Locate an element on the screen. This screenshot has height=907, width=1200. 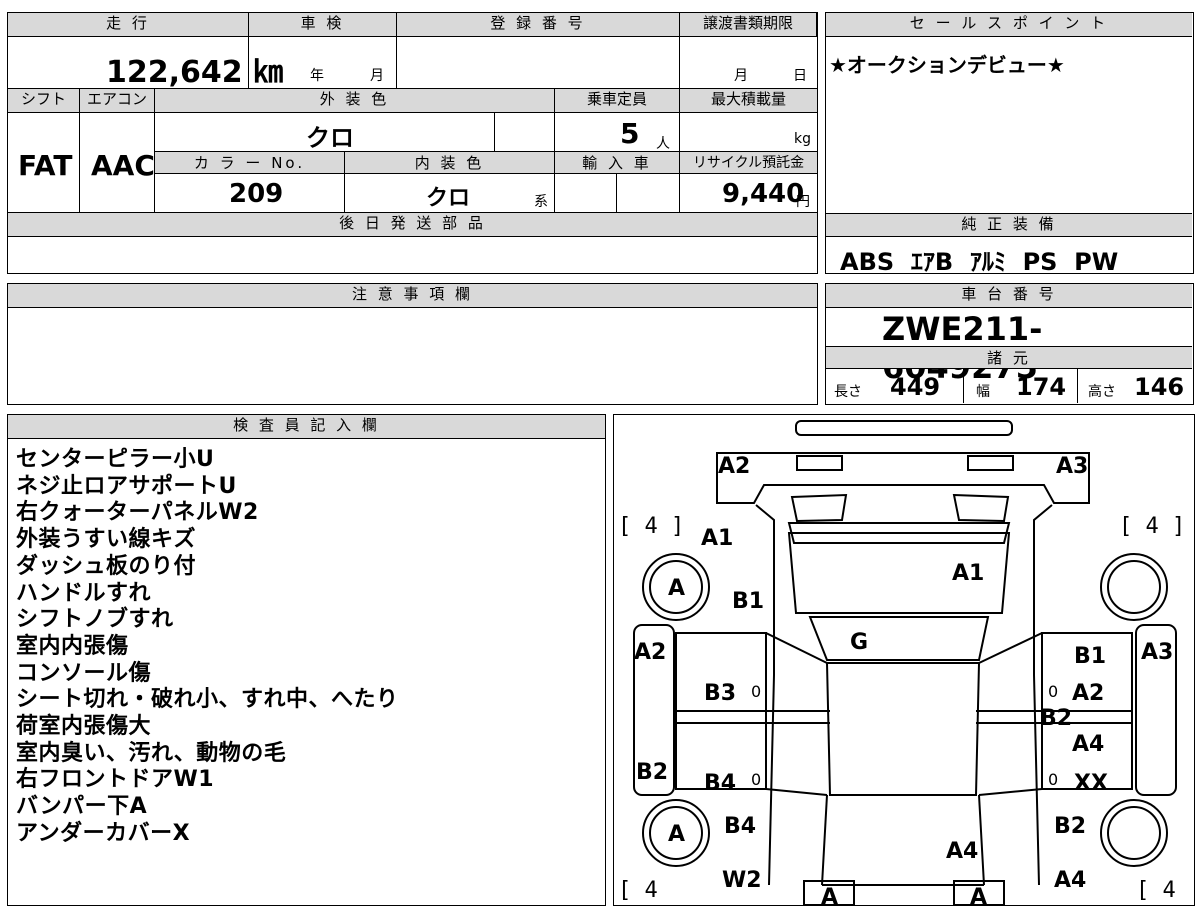
diag-label-right-b2: B2 is located at coordinates (1056, 718).